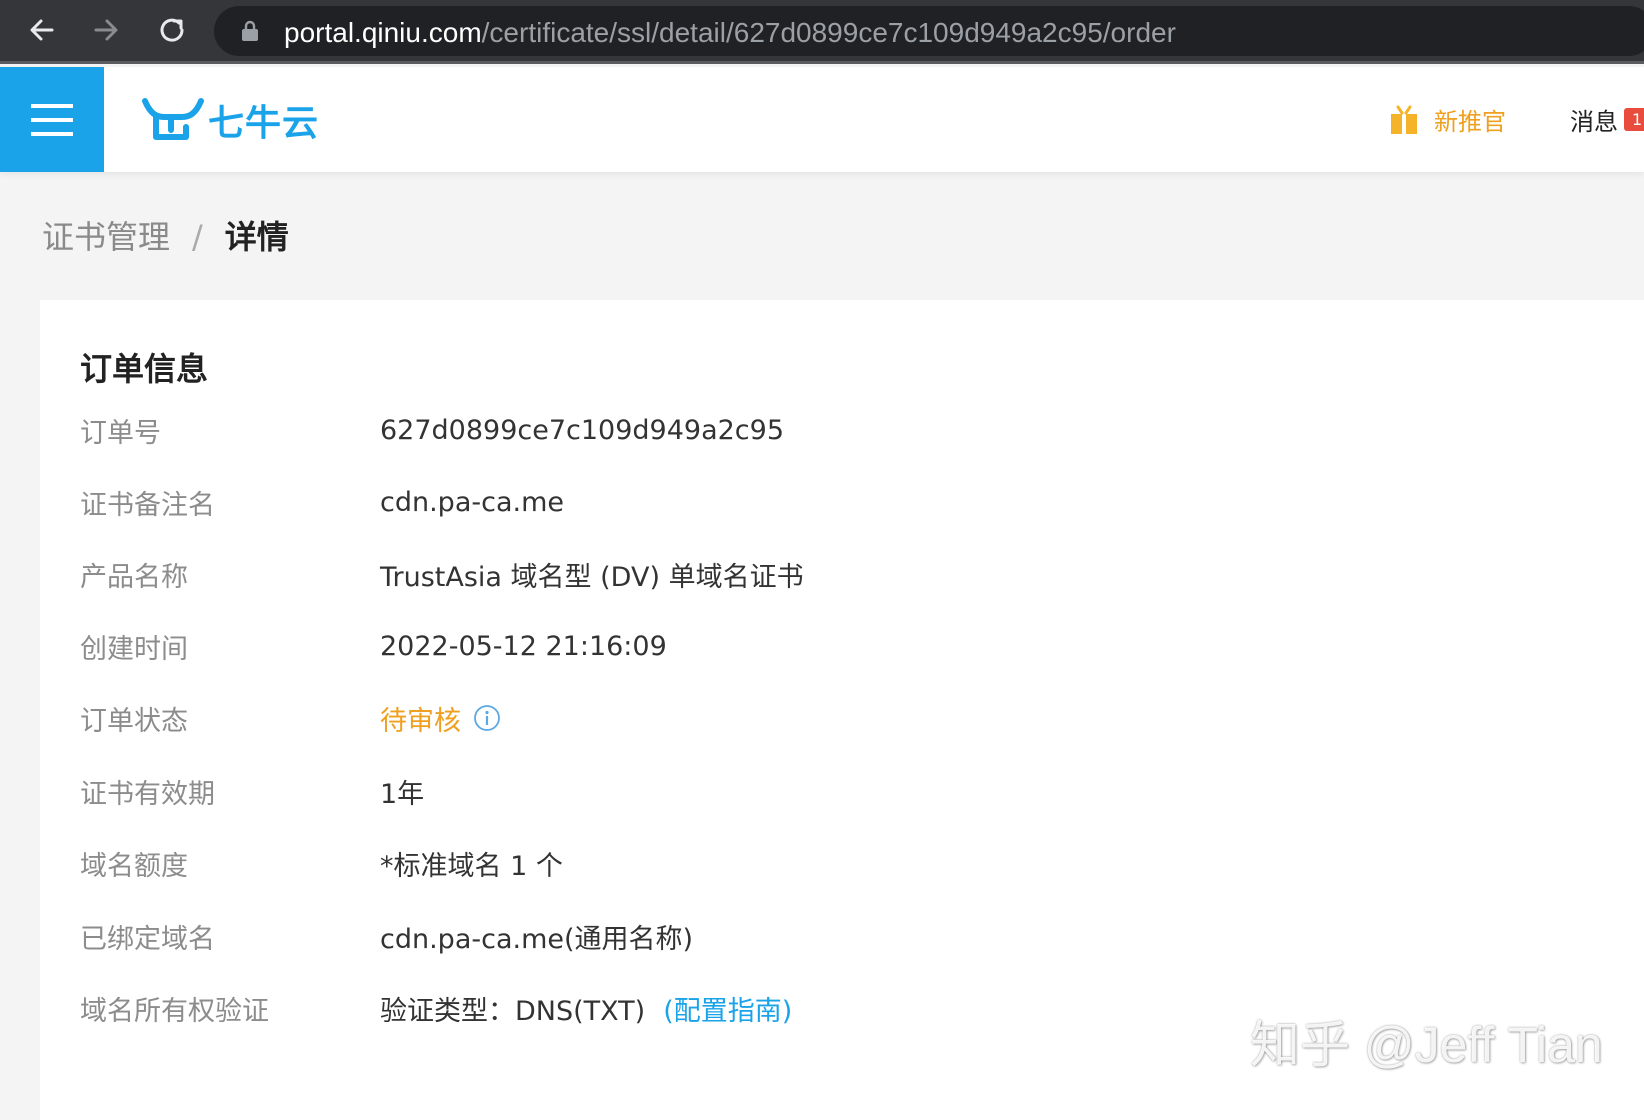  I want to click on qiniu-logo: 七牛云, so click(230, 120).